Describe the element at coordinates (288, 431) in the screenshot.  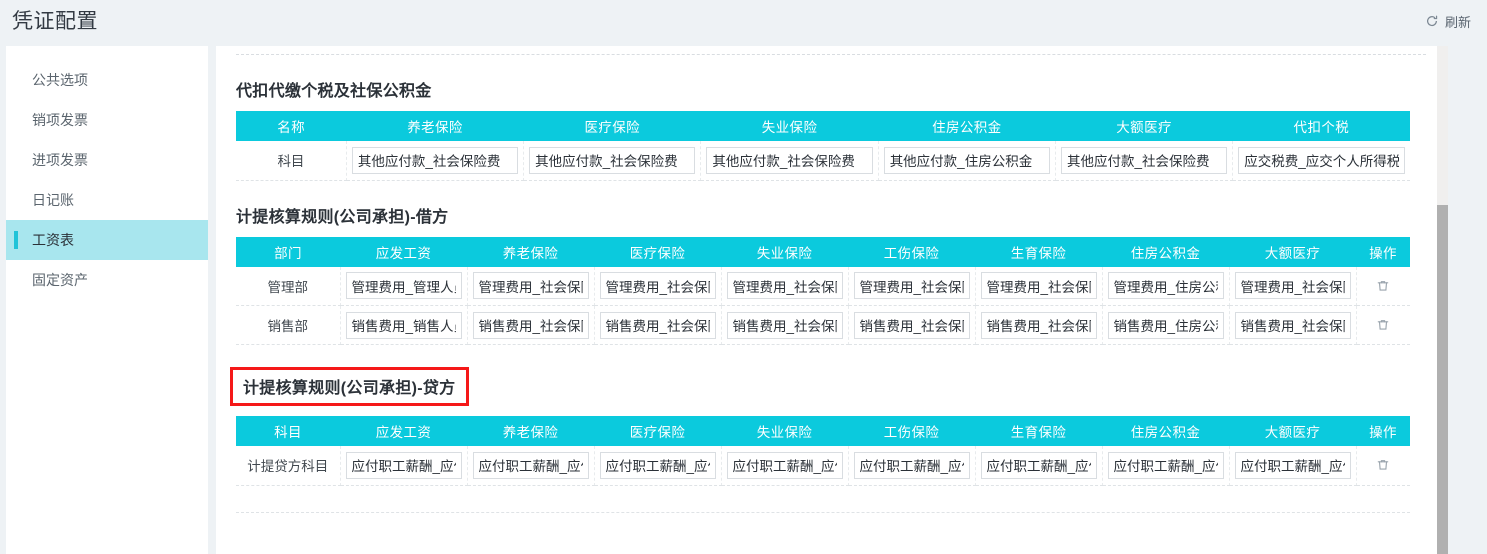
I see `column-header-0: 科目` at that location.